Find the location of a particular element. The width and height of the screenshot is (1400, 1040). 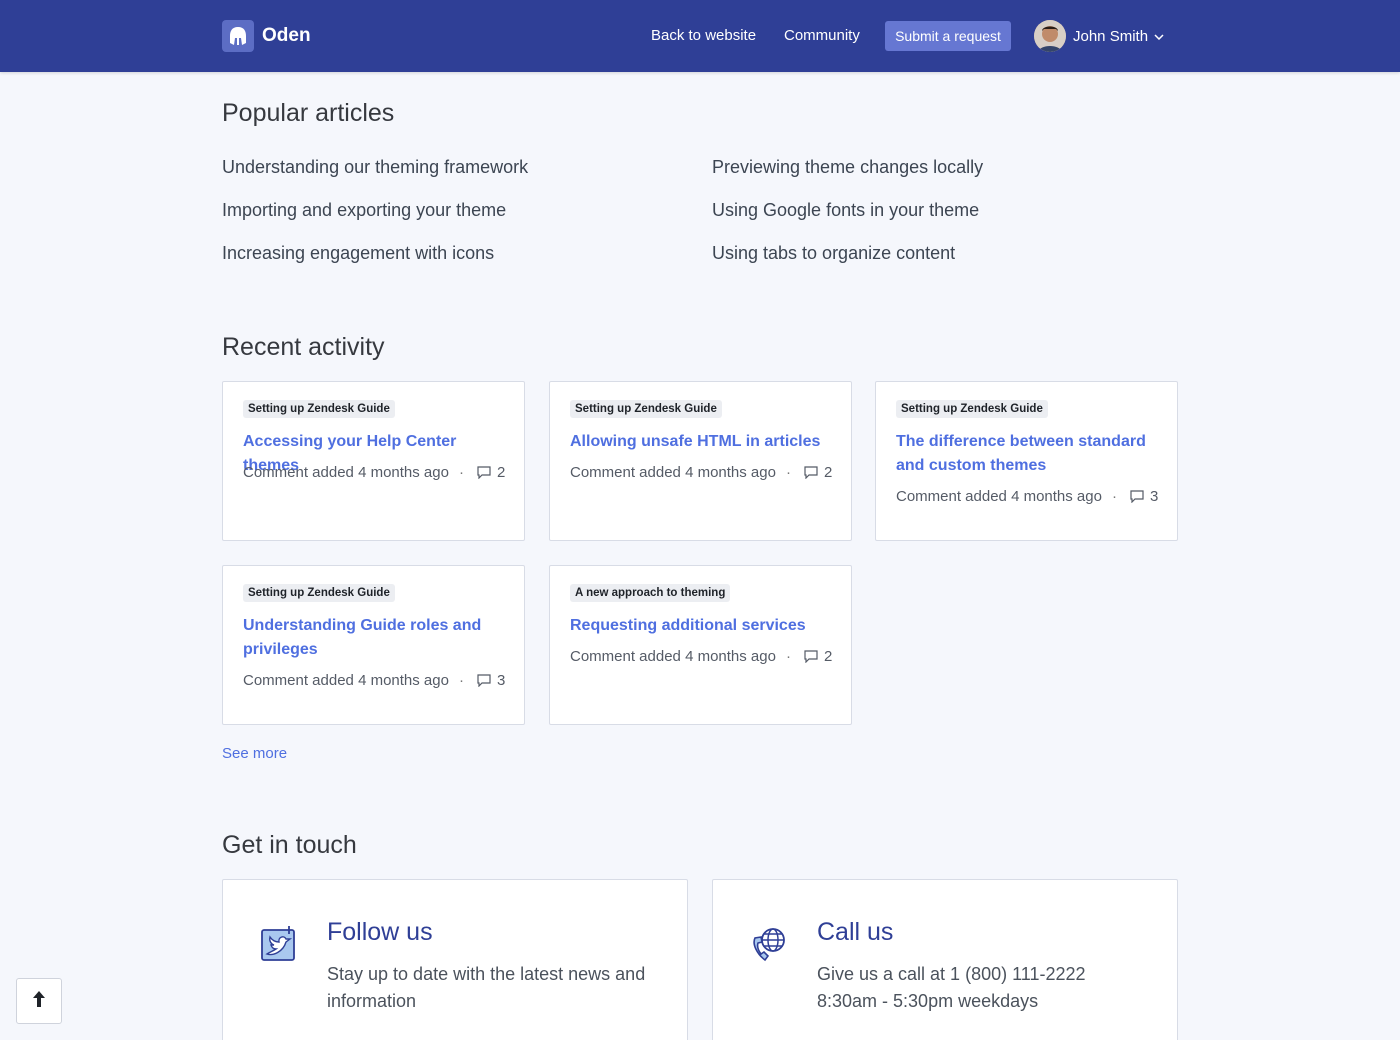

brand-home-link: Oden is located at coordinates (266, 36).